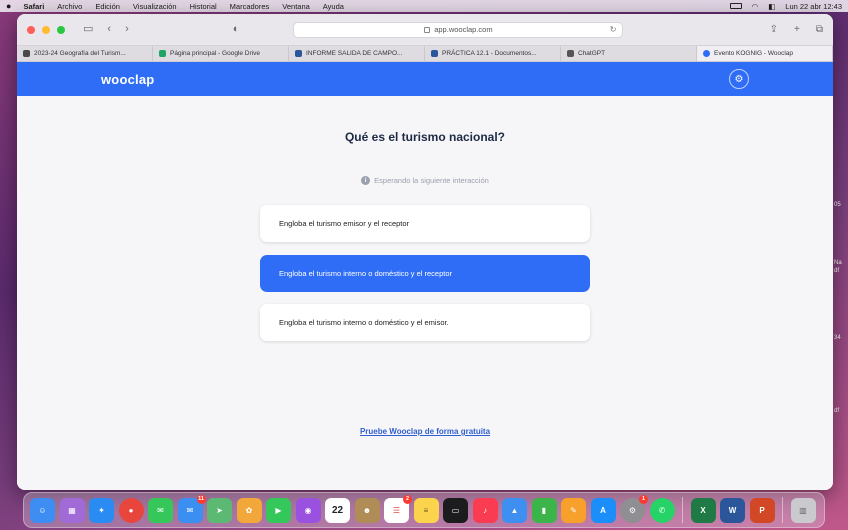  What do you see at coordinates (755, 6) in the screenshot?
I see `wifi-icon: ◠` at bounding box center [755, 6].